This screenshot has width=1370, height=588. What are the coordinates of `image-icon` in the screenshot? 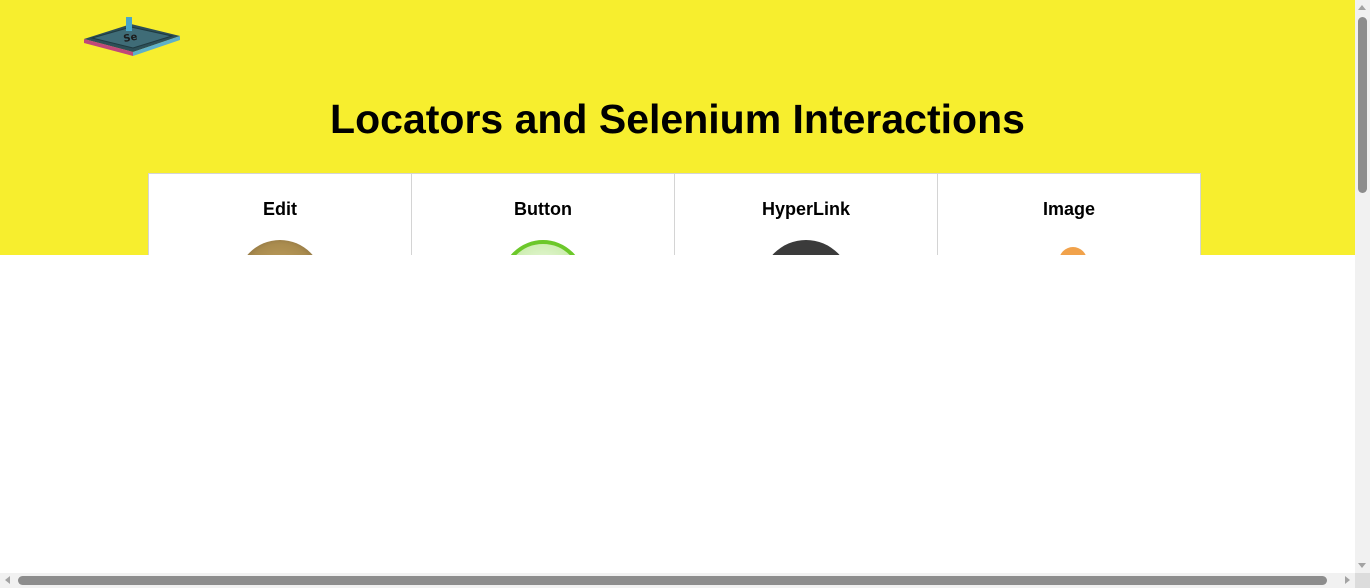 It's located at (1073, 251).